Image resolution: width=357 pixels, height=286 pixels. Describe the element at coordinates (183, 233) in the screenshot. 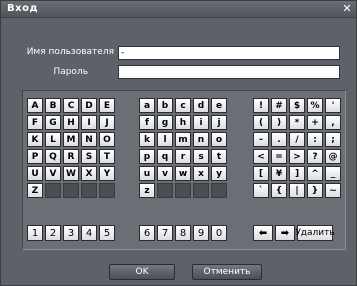

I see `digit-key: 8` at that location.